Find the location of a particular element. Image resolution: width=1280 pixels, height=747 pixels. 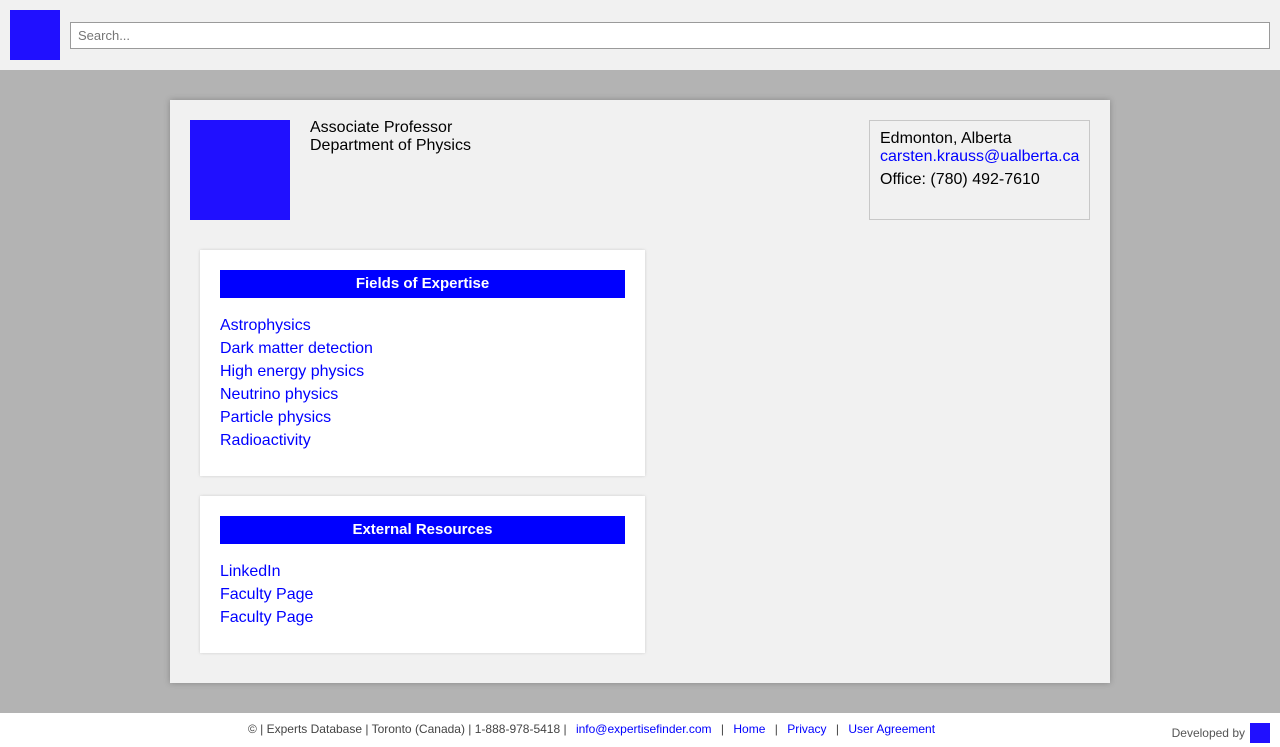

top-bar is located at coordinates (640, 35).